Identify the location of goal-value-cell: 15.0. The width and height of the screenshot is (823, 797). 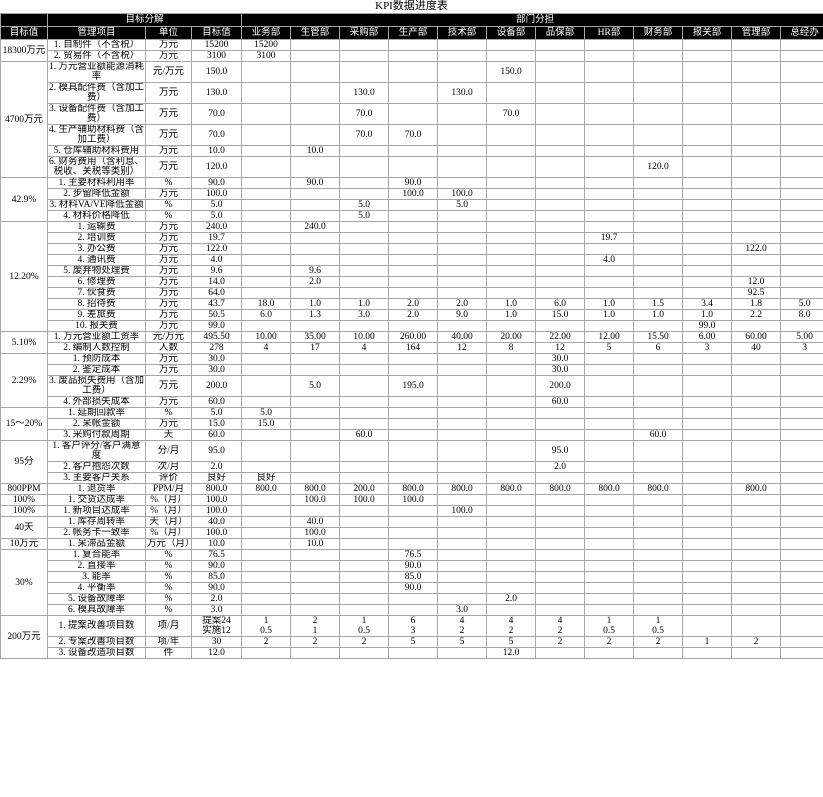
(216, 424).